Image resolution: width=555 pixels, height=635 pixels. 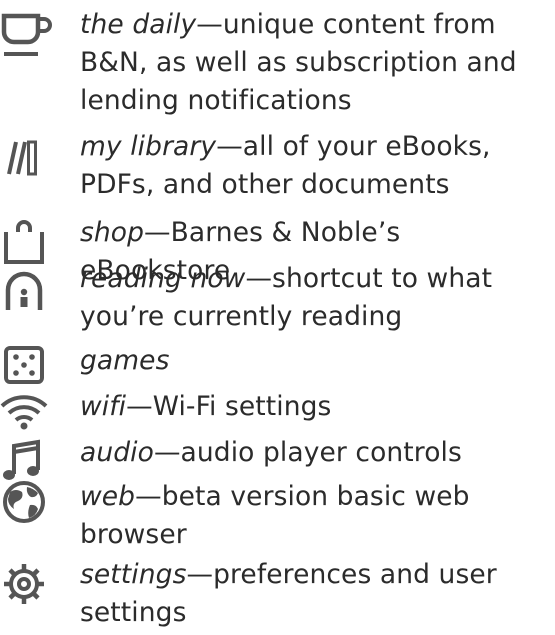 I want to click on gear-icon, so click(x=24, y=584).